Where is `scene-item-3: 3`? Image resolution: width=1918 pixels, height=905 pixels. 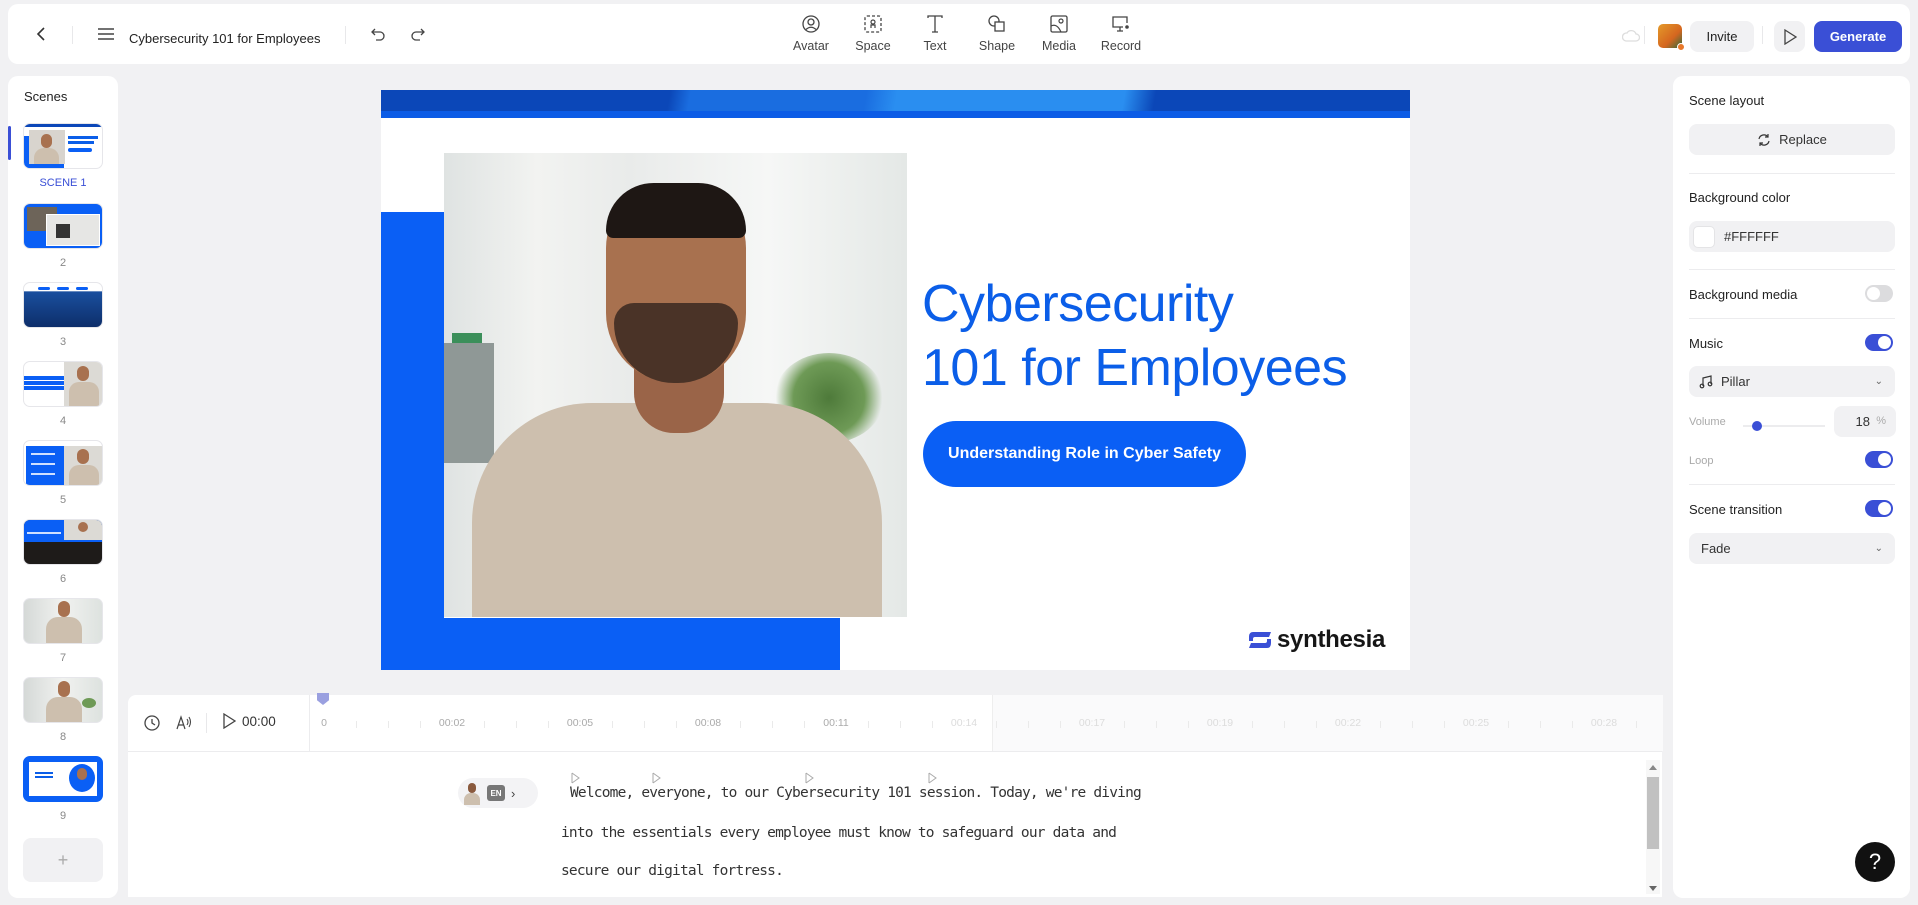
scene-item-3: 3 is located at coordinates (63, 315).